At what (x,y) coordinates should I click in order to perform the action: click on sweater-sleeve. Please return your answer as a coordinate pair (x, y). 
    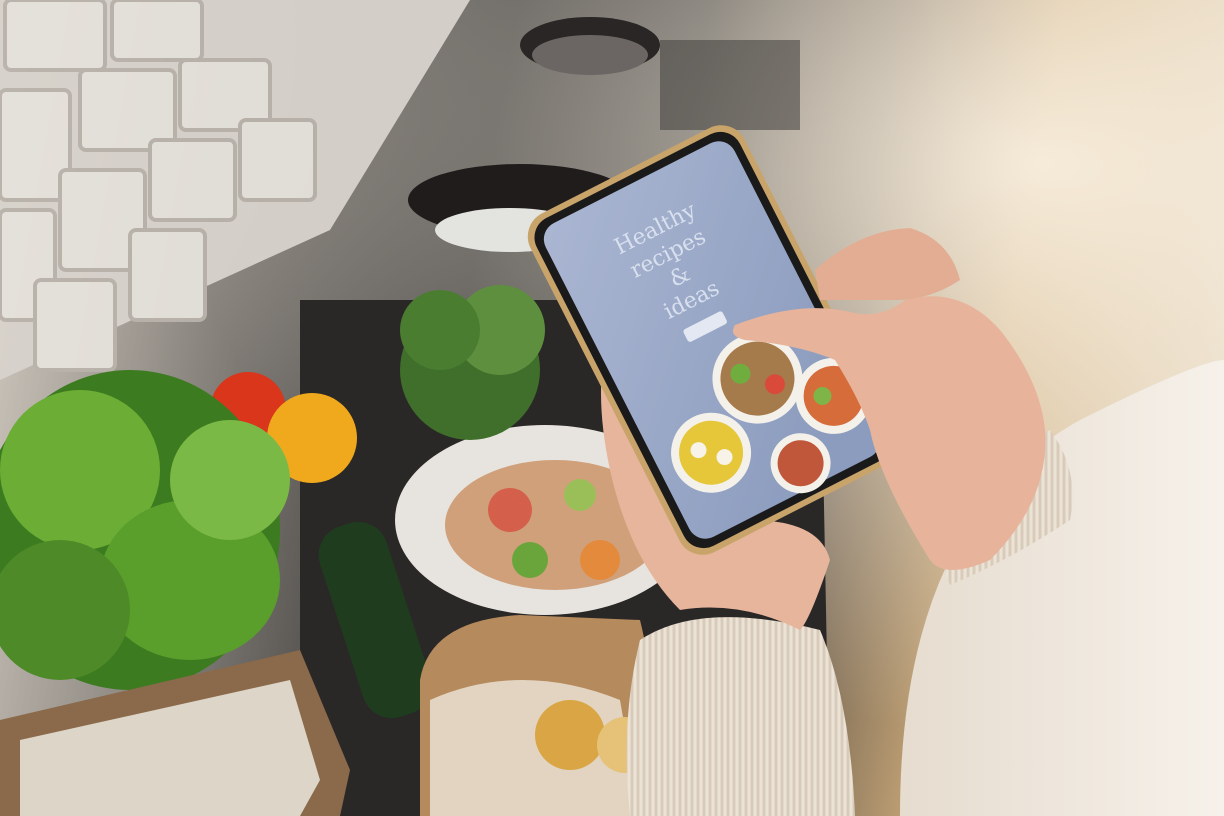
    Looking at the image, I should click on (740, 716).